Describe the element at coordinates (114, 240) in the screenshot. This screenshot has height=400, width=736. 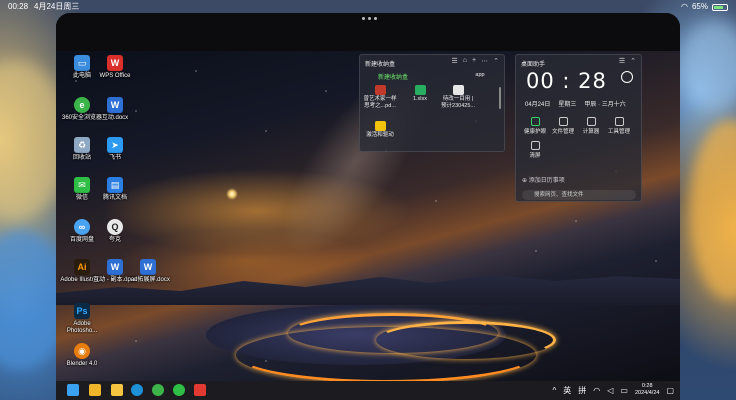
I see `desktop-icon-label: 夸克` at that location.